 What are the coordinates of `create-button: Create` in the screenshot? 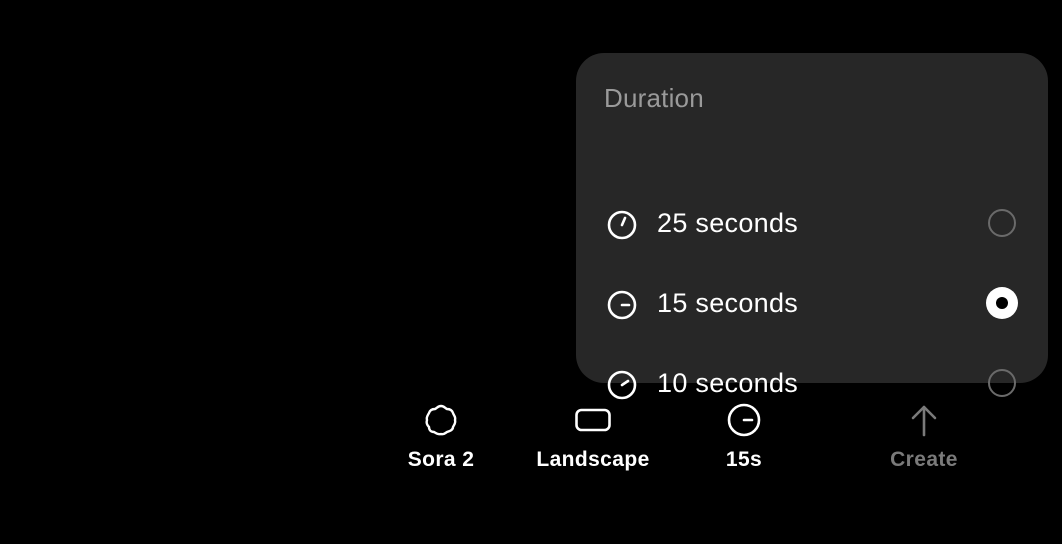 It's located at (924, 440).